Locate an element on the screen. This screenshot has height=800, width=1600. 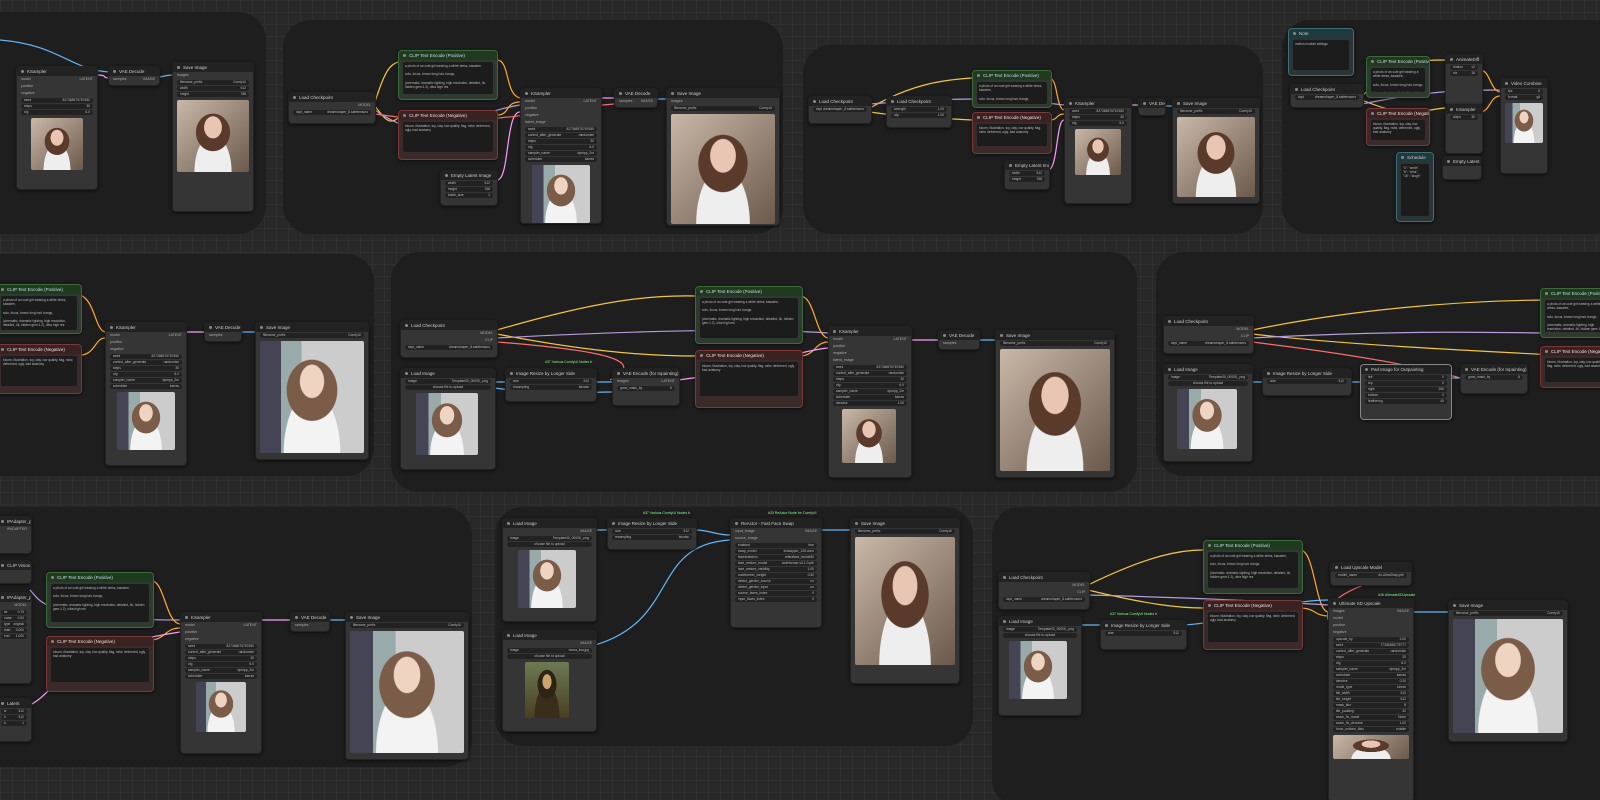
widget-sampler: sampler_name dpmpp_2m is located at coordinates (561, 153).